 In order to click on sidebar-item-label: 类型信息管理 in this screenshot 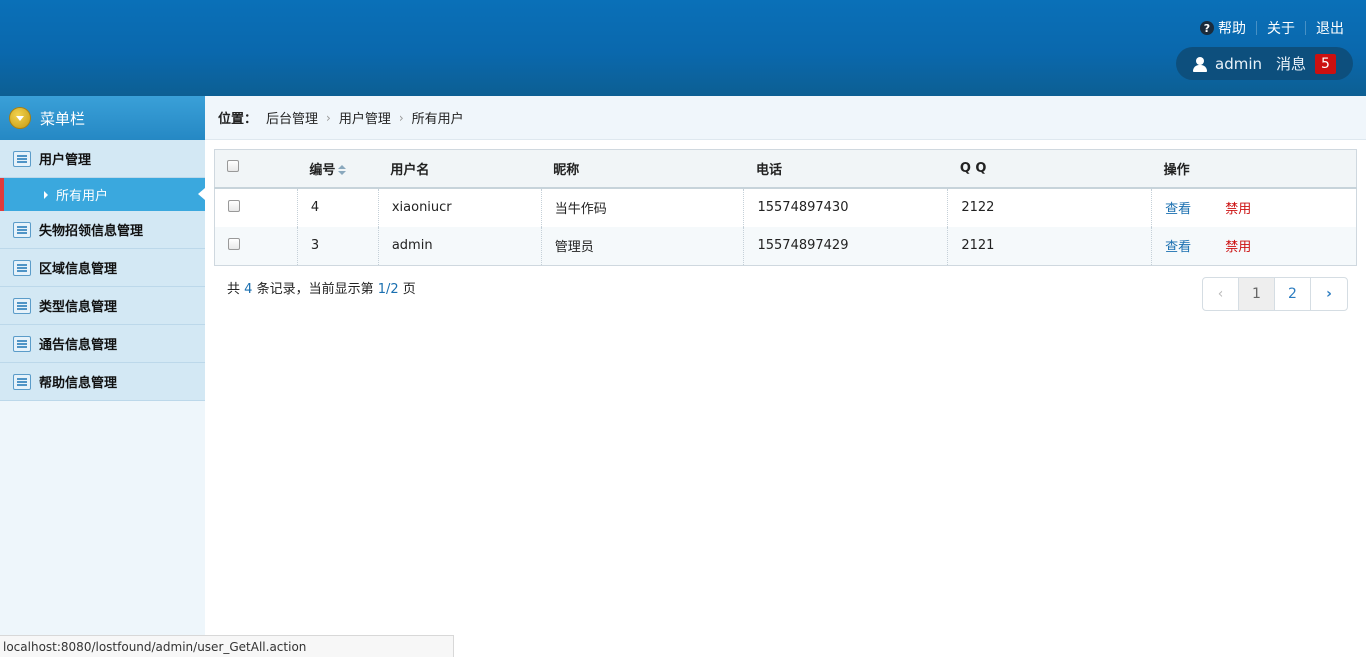, I will do `click(78, 307)`.